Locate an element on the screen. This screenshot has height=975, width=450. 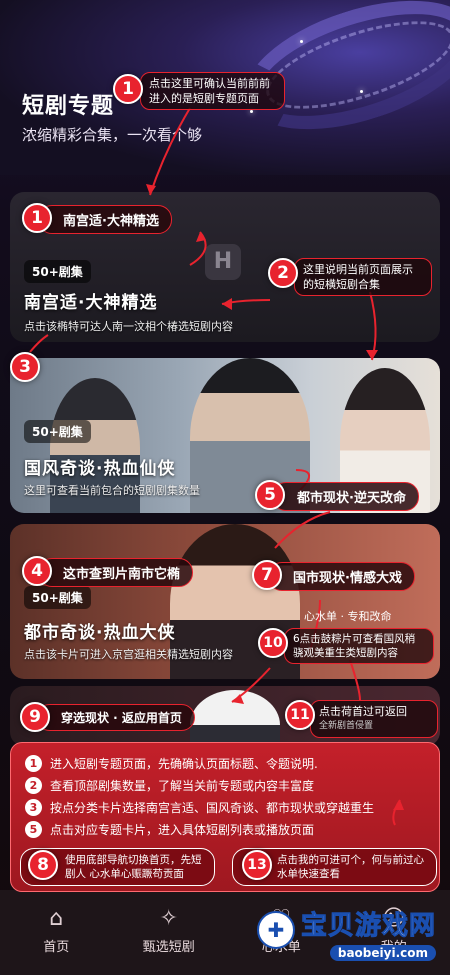
annotation-badge: 4 is located at coordinates (37, 571).